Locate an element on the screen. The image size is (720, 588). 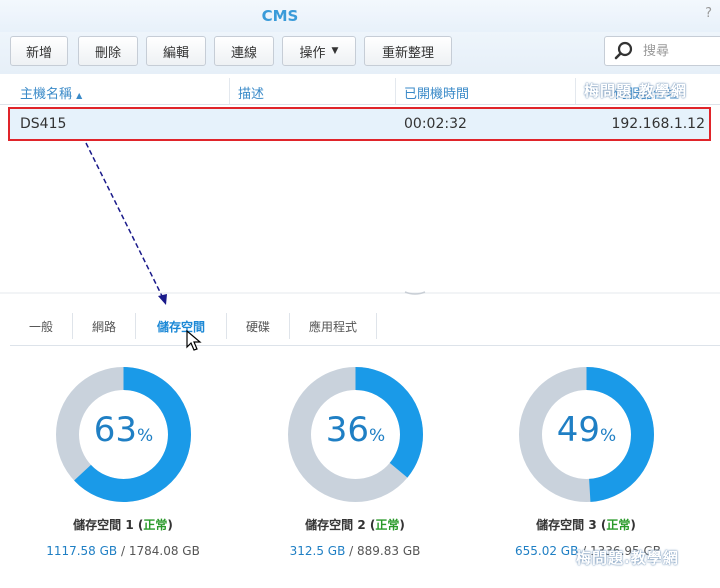
panel-splitter is located at coordinates (360, 293).